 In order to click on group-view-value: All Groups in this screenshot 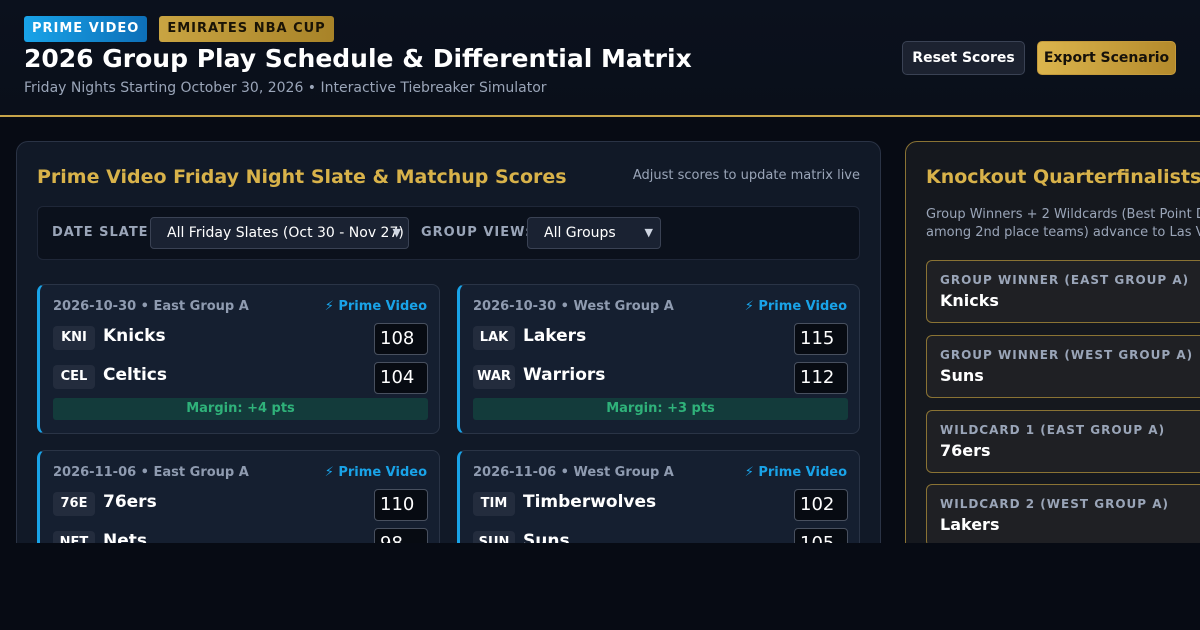, I will do `click(580, 233)`.